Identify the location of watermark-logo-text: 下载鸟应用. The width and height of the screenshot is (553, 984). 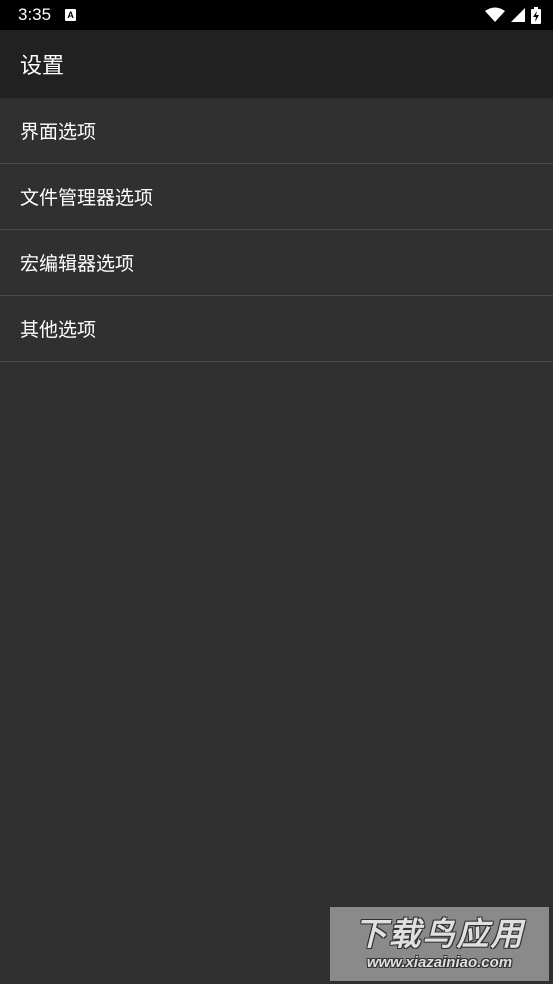
(439, 934).